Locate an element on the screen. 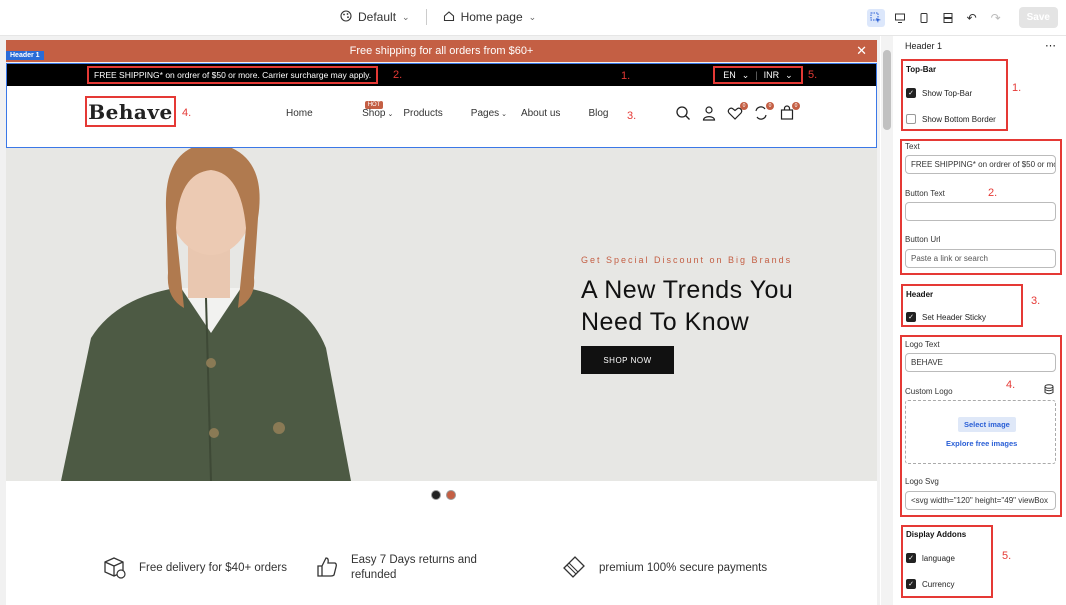 This screenshot has width=1066, height=605. nav-item-pages: Pages ⌄ is located at coordinates (489, 113).